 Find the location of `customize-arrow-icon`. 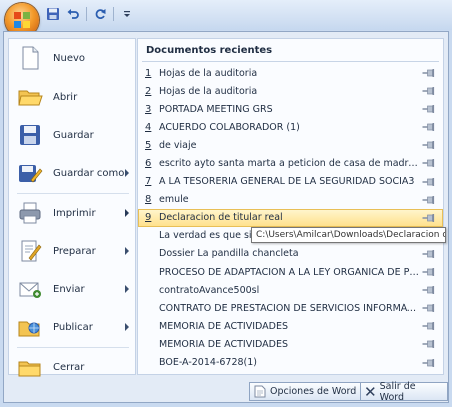

customize-arrow-icon is located at coordinates (127, 14).